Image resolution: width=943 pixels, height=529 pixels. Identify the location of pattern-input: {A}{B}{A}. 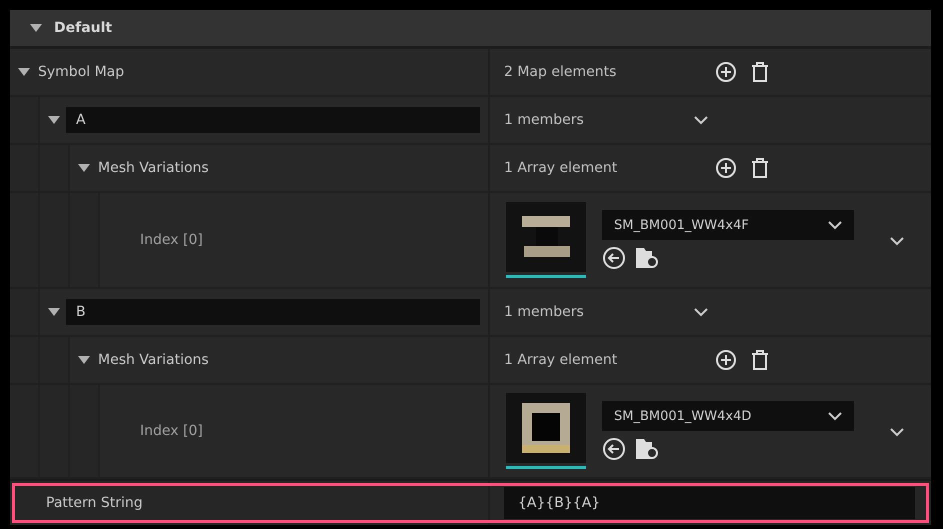
(709, 503).